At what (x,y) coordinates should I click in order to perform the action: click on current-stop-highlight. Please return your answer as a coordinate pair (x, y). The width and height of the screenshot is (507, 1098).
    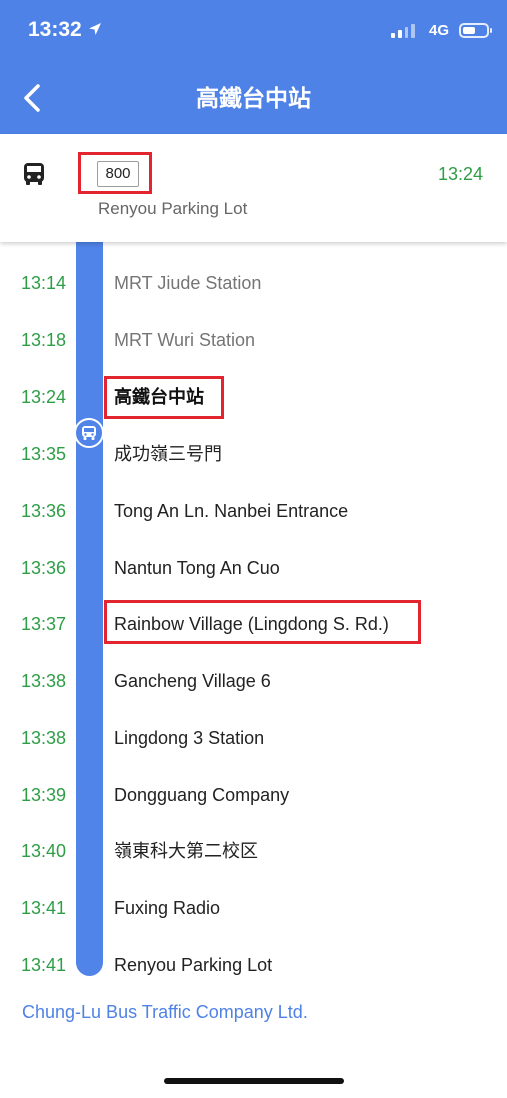
    Looking at the image, I should click on (164, 397).